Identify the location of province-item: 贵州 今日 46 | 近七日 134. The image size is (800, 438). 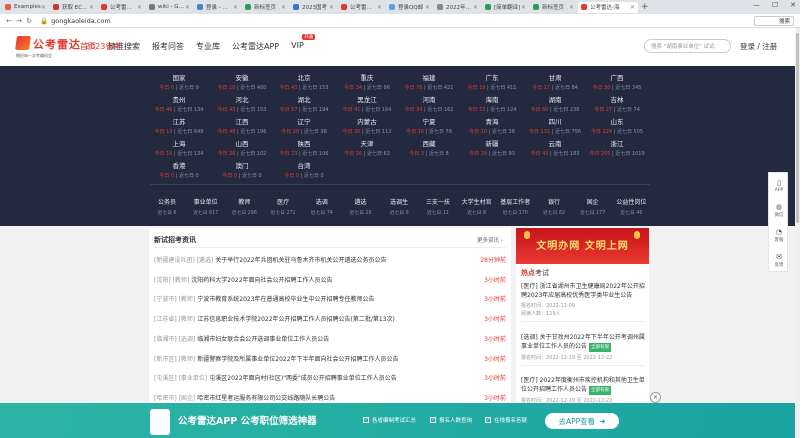
(179, 103).